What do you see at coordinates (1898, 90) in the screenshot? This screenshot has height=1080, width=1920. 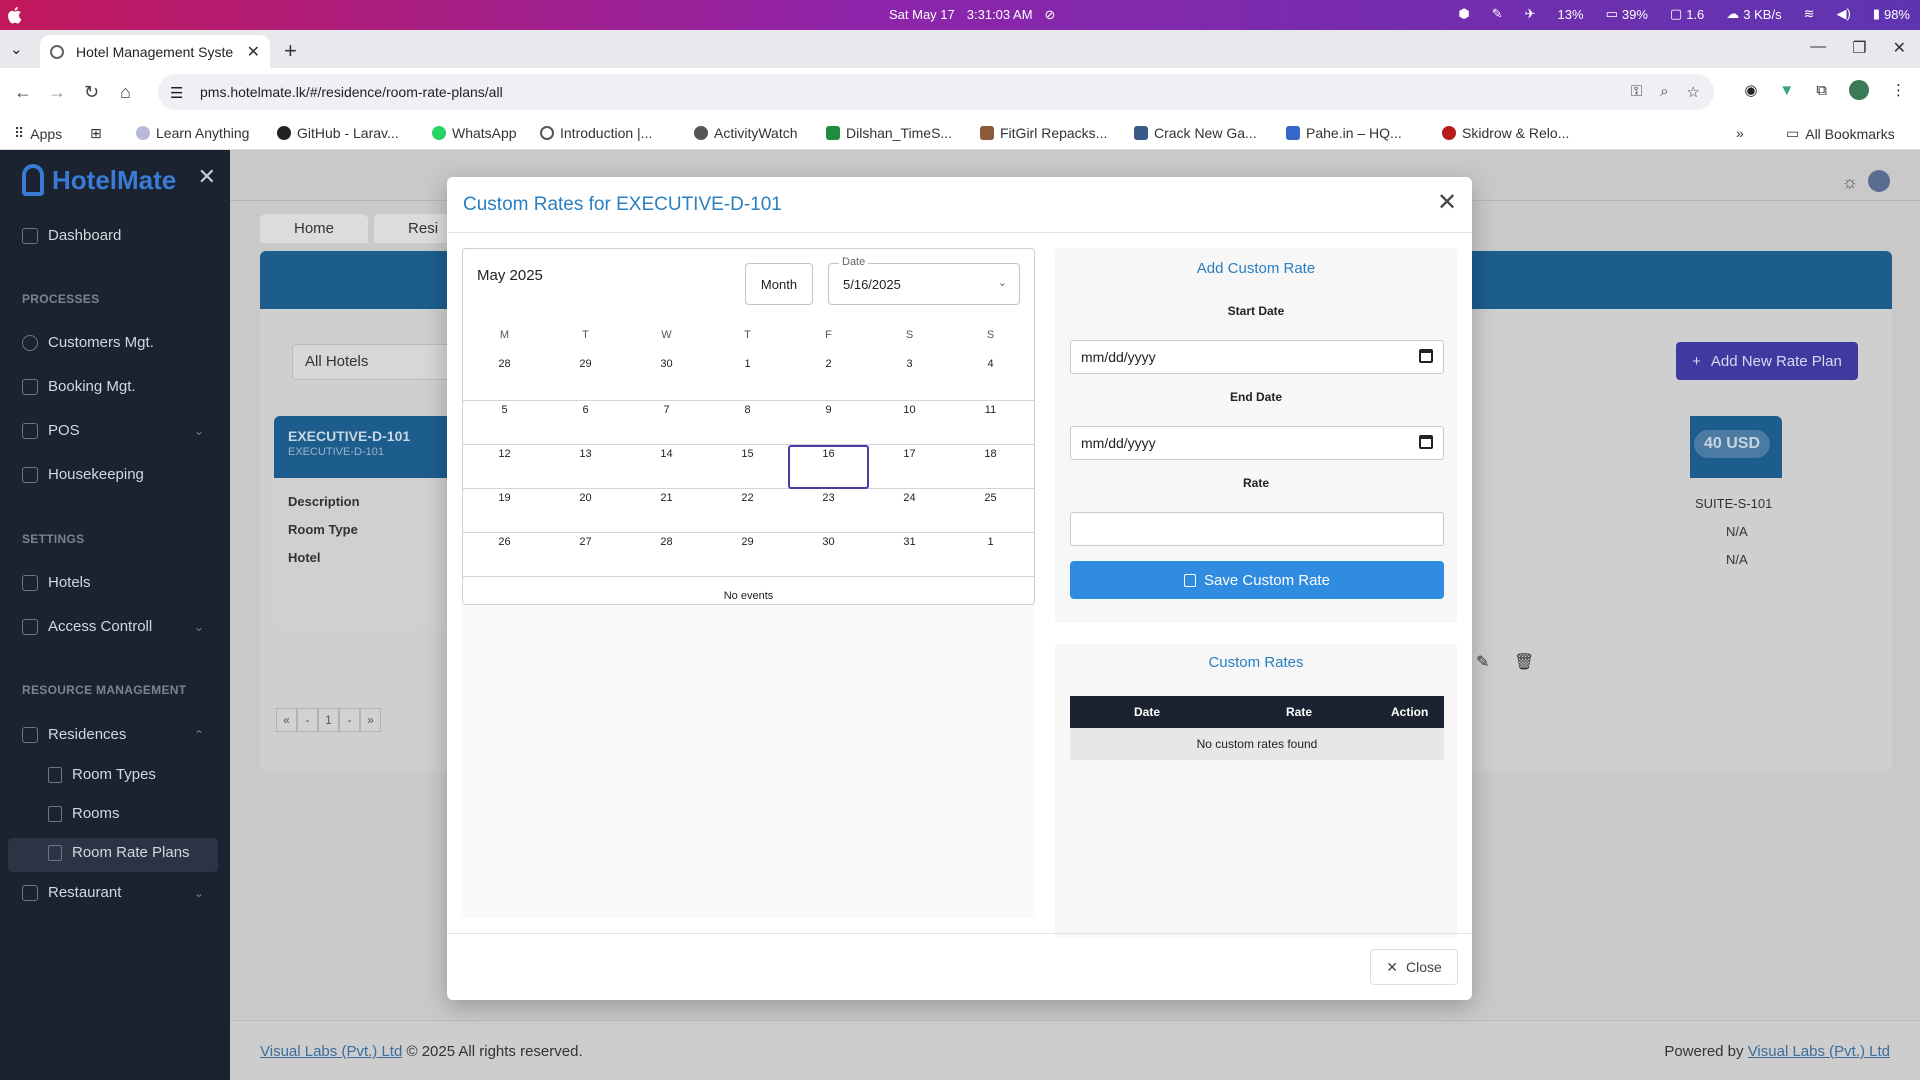 I see `browser-menu-icon: ⋮` at bounding box center [1898, 90].